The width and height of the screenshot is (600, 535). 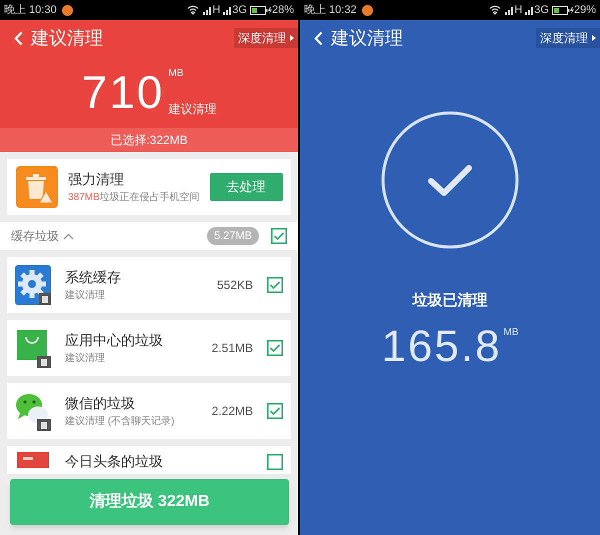 I want to click on chat-bubbles-icon, so click(x=33, y=411).